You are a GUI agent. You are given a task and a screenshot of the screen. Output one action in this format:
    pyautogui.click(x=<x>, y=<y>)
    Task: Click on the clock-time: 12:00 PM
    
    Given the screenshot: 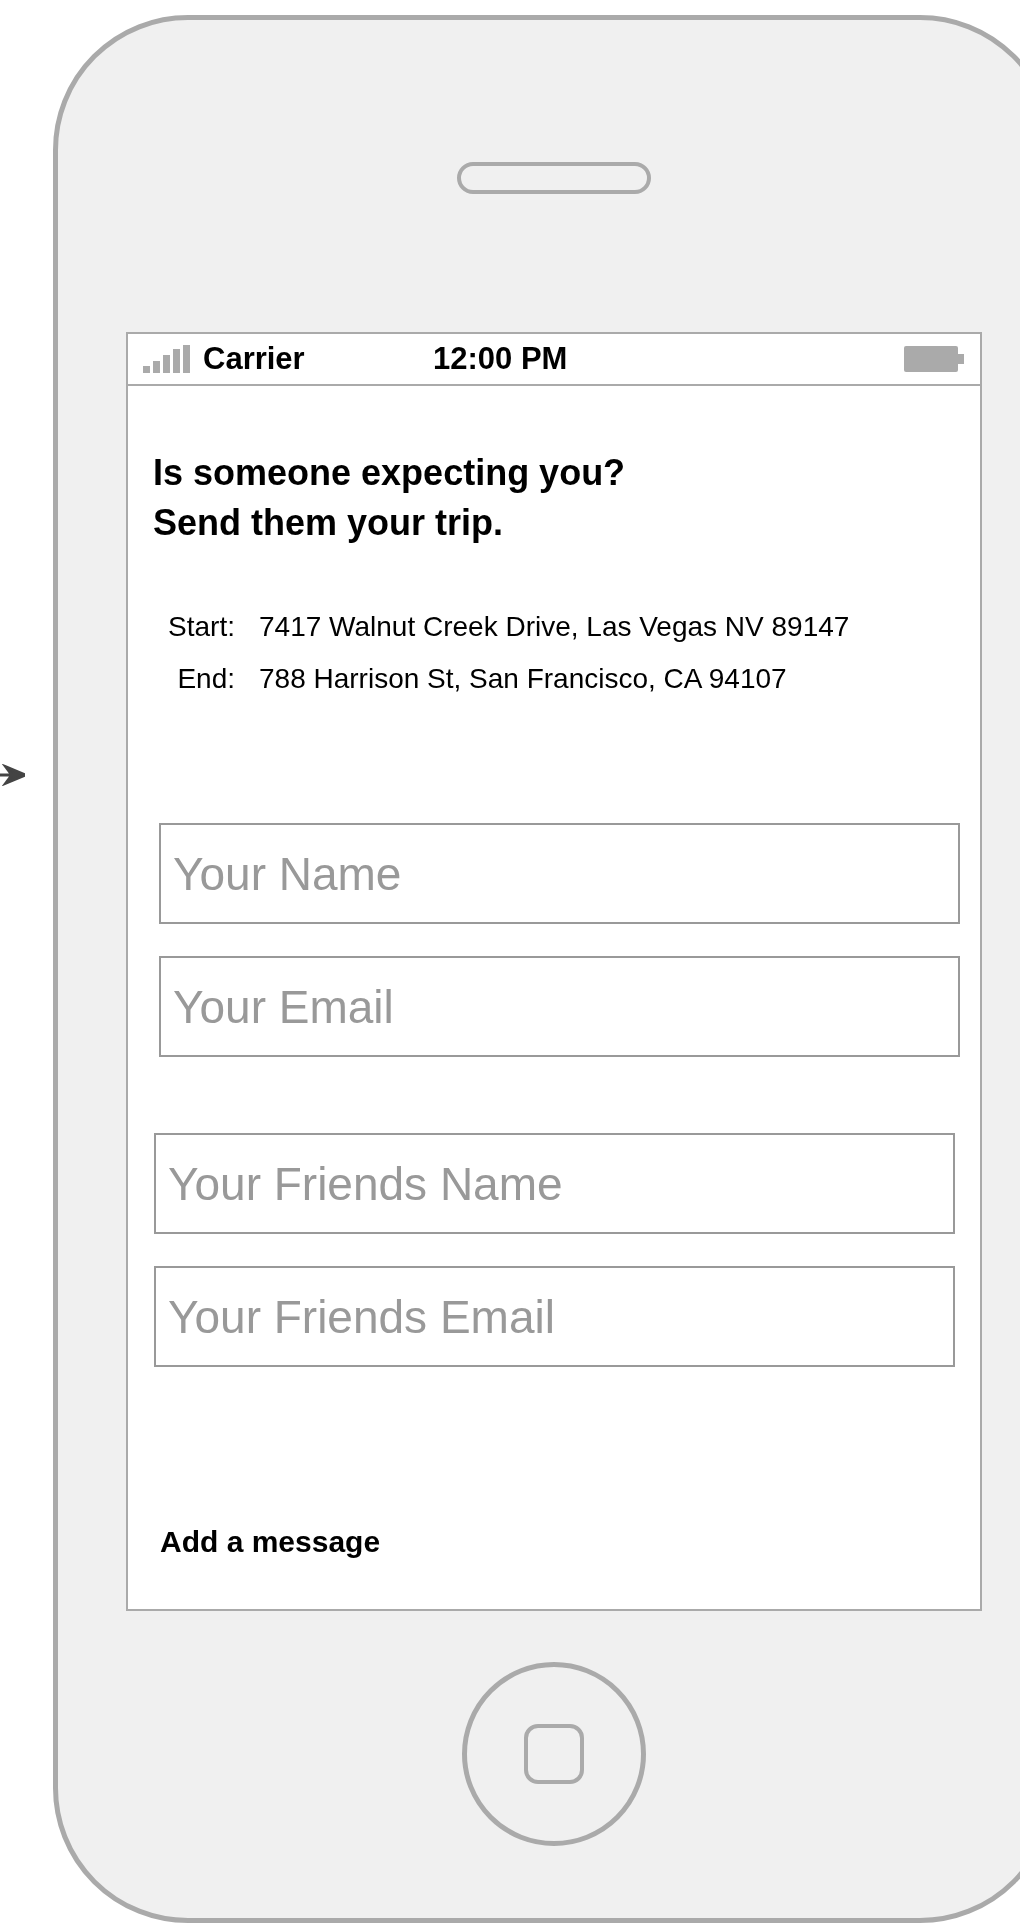 What is the action you would take?
    pyautogui.click(x=500, y=358)
    